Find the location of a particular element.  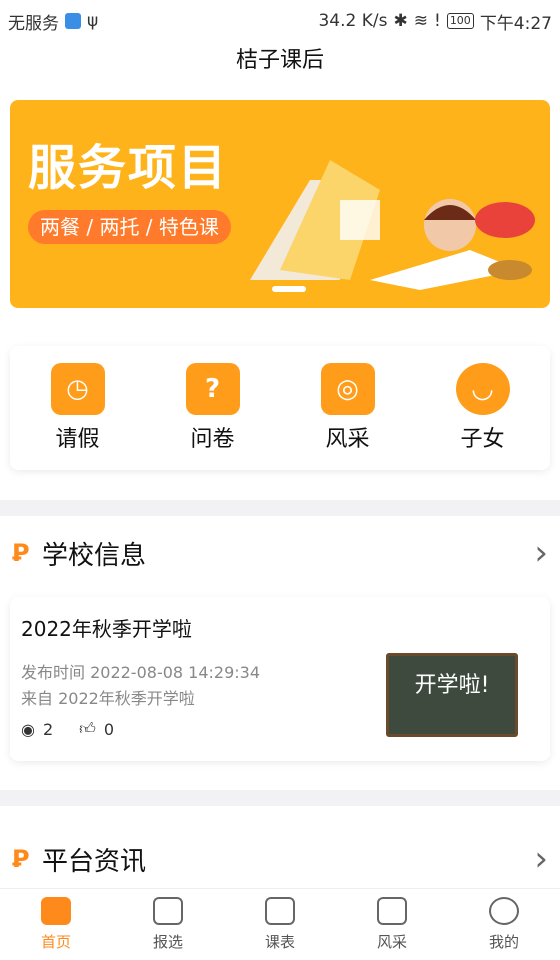

platform-news-header: Ꝑ 平台资讯 › is located at coordinates (280, 859).